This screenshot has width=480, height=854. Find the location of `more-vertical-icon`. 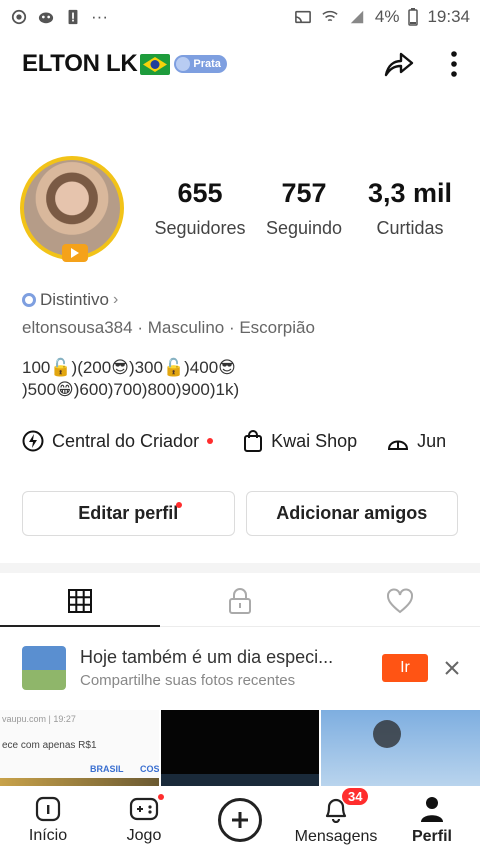

more-vertical-icon is located at coordinates (454, 64).